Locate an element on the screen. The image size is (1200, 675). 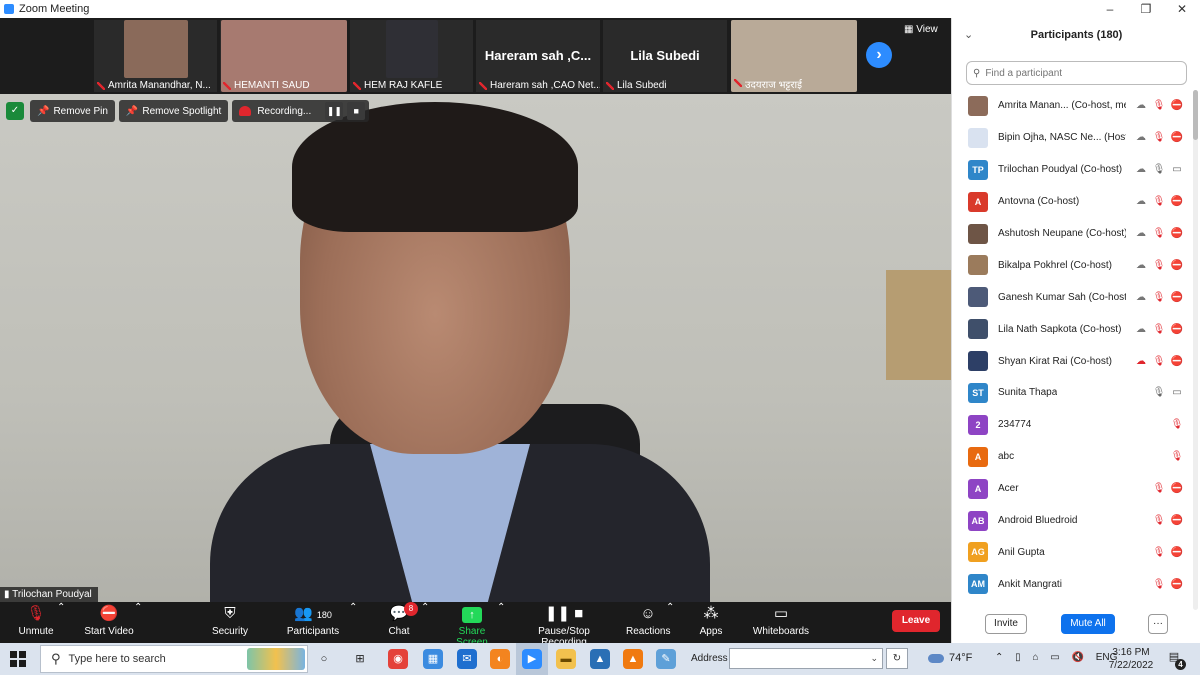
video-options-caret: ⌃ is located at coordinates (138, 622).